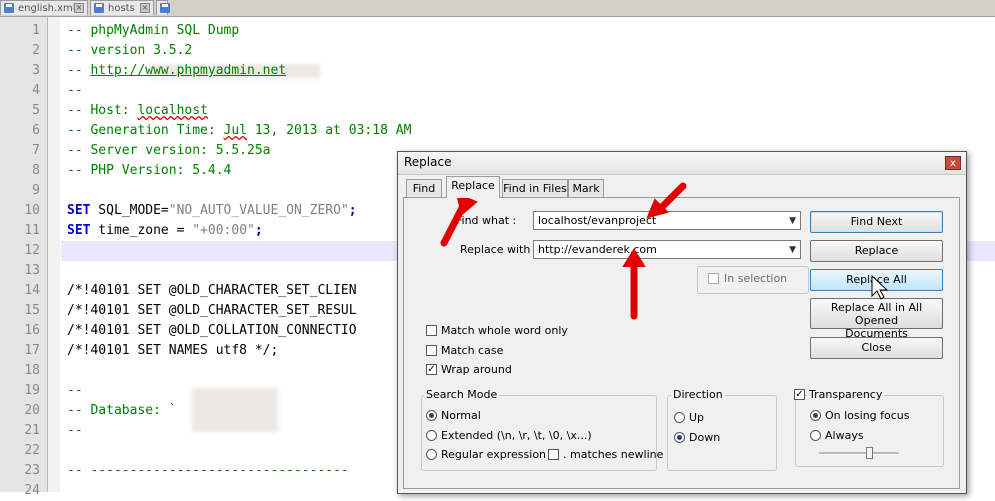 This screenshot has height=501, width=995. What do you see at coordinates (876, 251) in the screenshot?
I see `replace-button: Replace` at bounding box center [876, 251].